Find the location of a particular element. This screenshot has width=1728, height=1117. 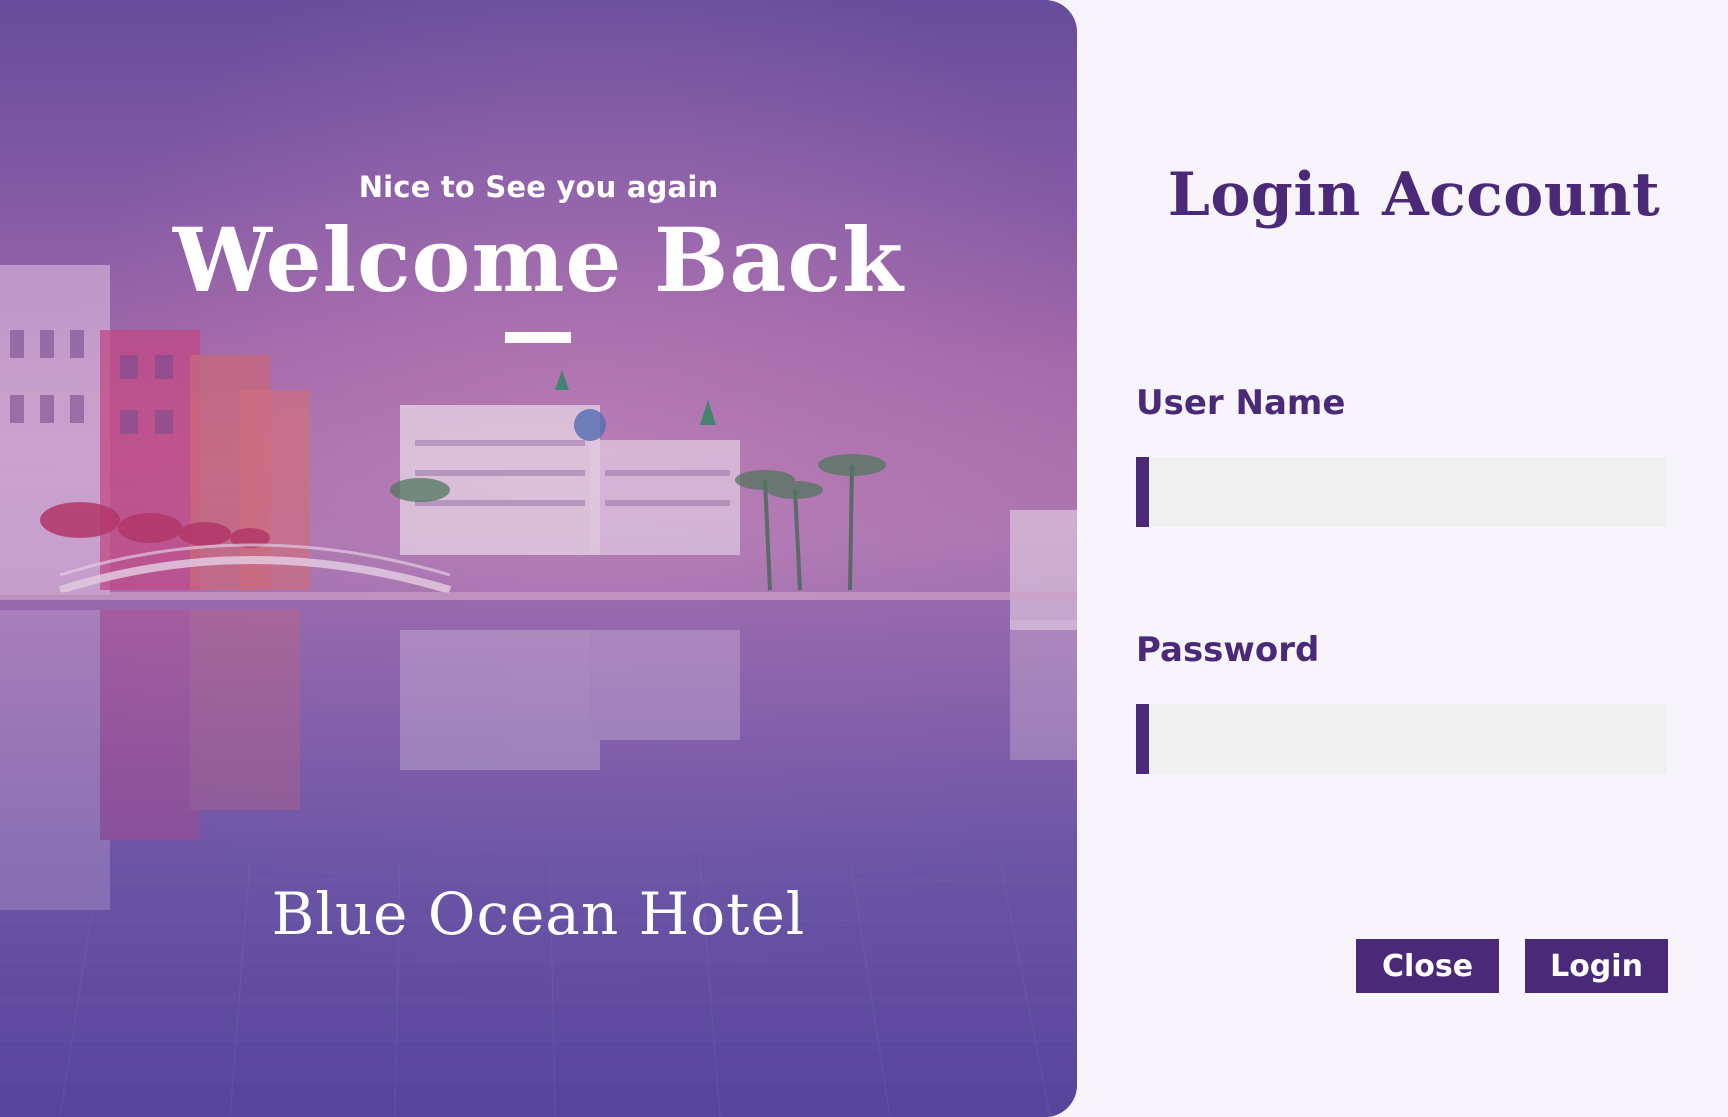

password-label: Password is located at coordinates (1228, 650).